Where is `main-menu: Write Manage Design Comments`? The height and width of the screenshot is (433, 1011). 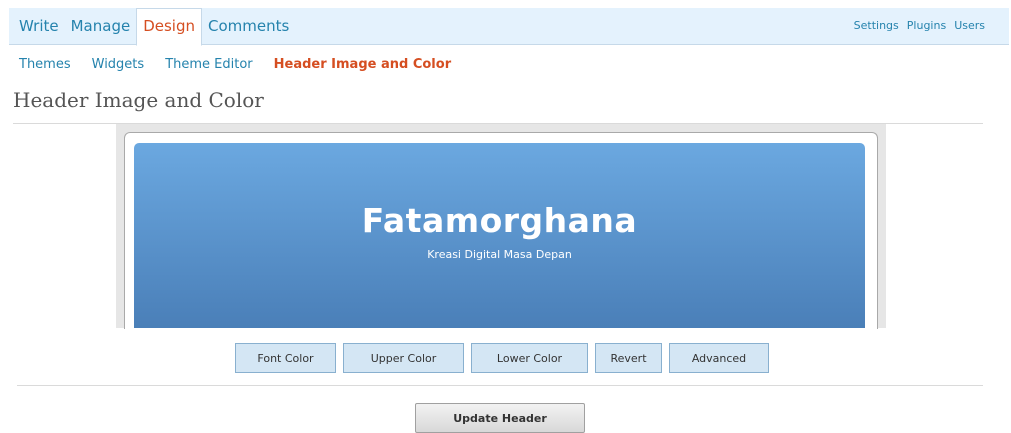 main-menu: Write Manage Design Comments is located at coordinates (152, 27).